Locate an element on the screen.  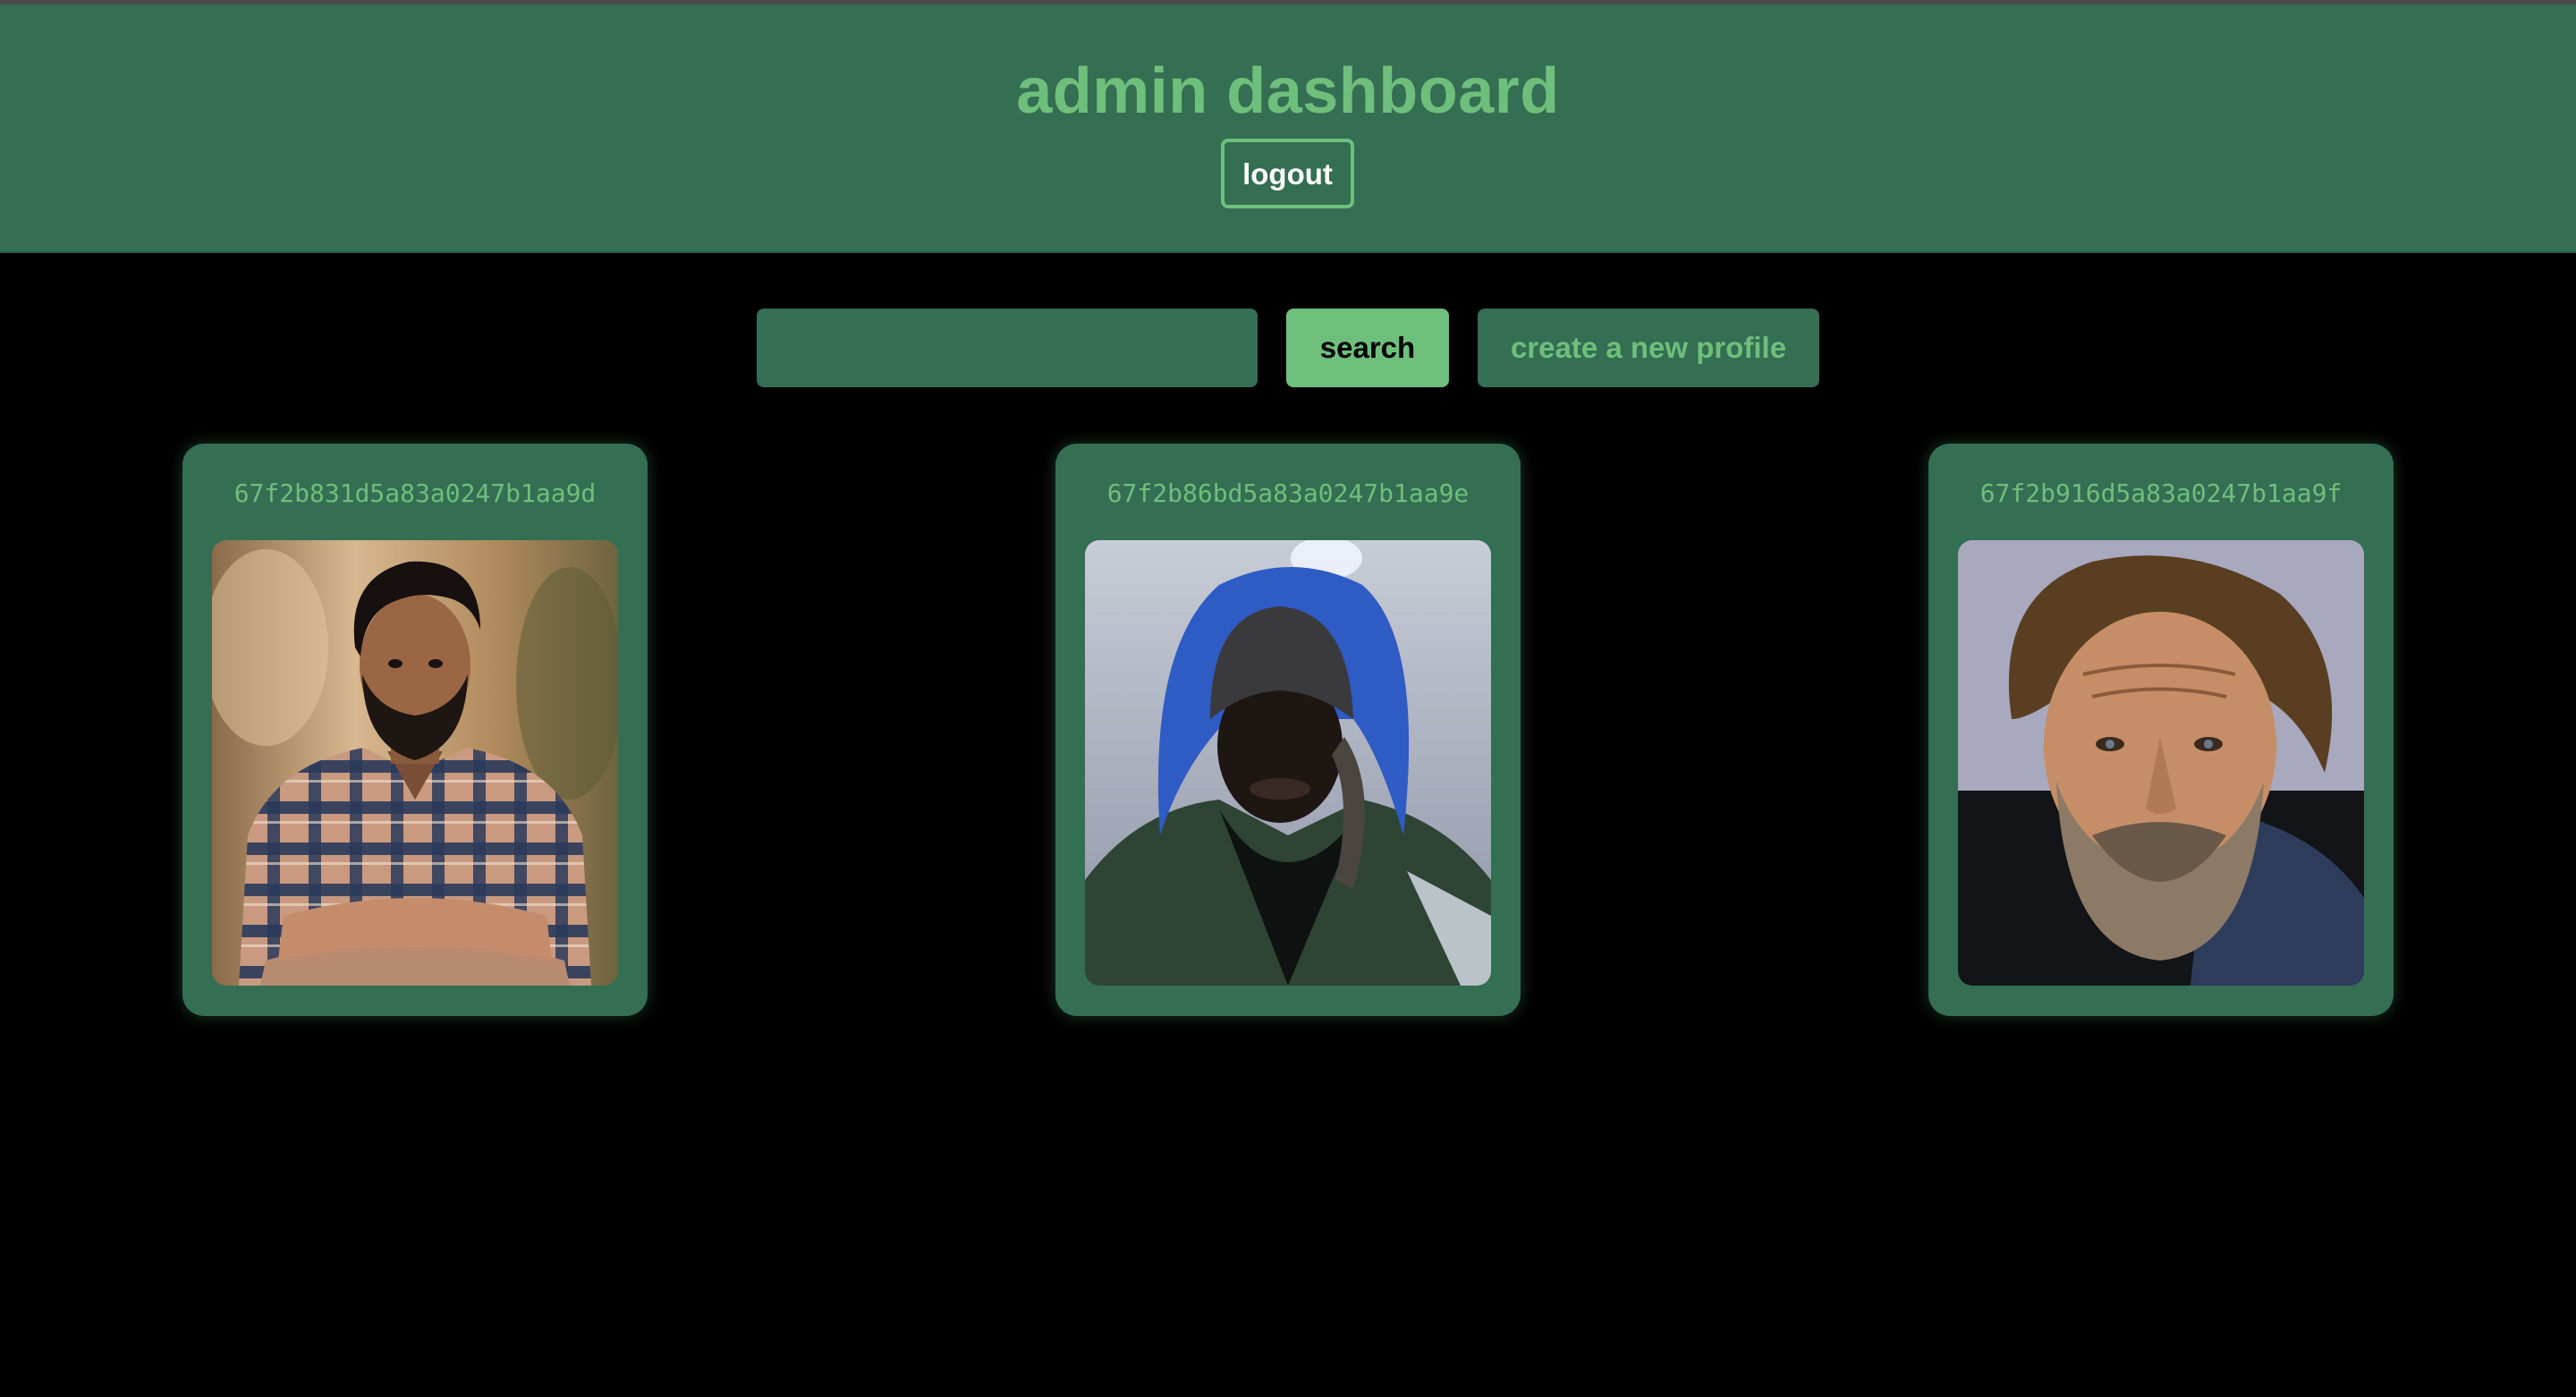
search-input is located at coordinates (1007, 348).